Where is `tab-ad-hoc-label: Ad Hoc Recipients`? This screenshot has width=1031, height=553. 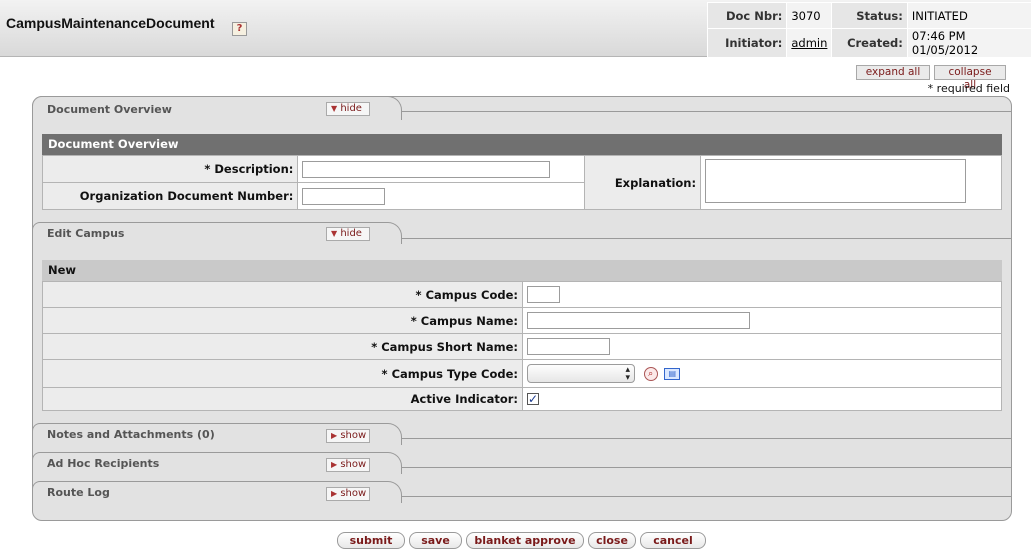
tab-ad-hoc-label: Ad Hoc Recipients is located at coordinates (103, 463).